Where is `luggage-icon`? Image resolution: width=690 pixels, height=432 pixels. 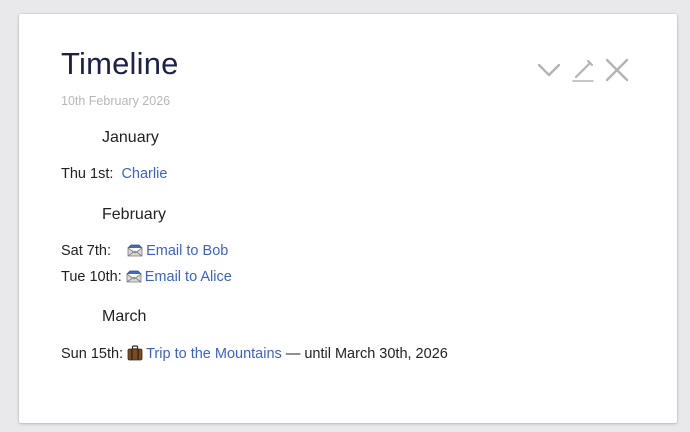 luggage-icon is located at coordinates (135, 355).